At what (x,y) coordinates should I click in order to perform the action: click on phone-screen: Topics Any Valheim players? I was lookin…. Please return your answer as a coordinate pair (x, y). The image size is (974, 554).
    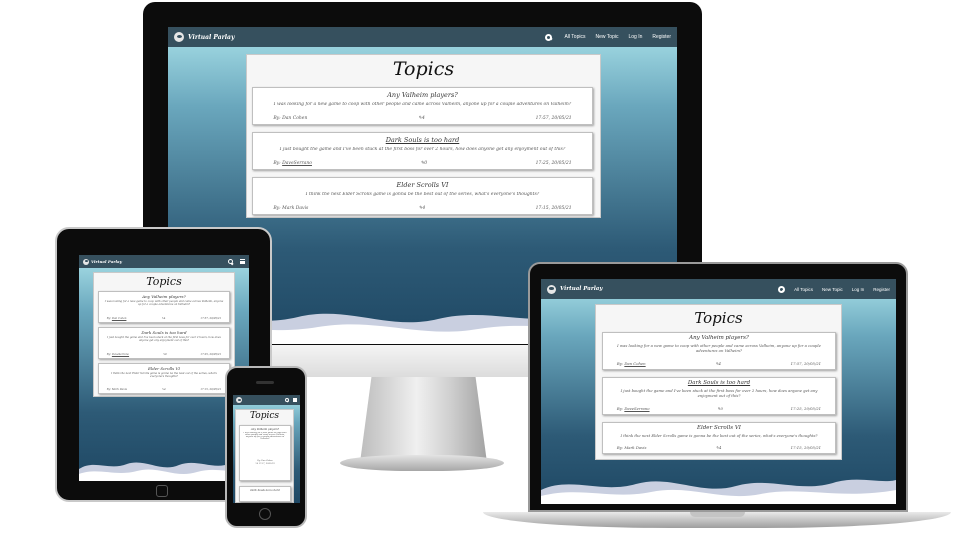
    Looking at the image, I should click on (266, 449).